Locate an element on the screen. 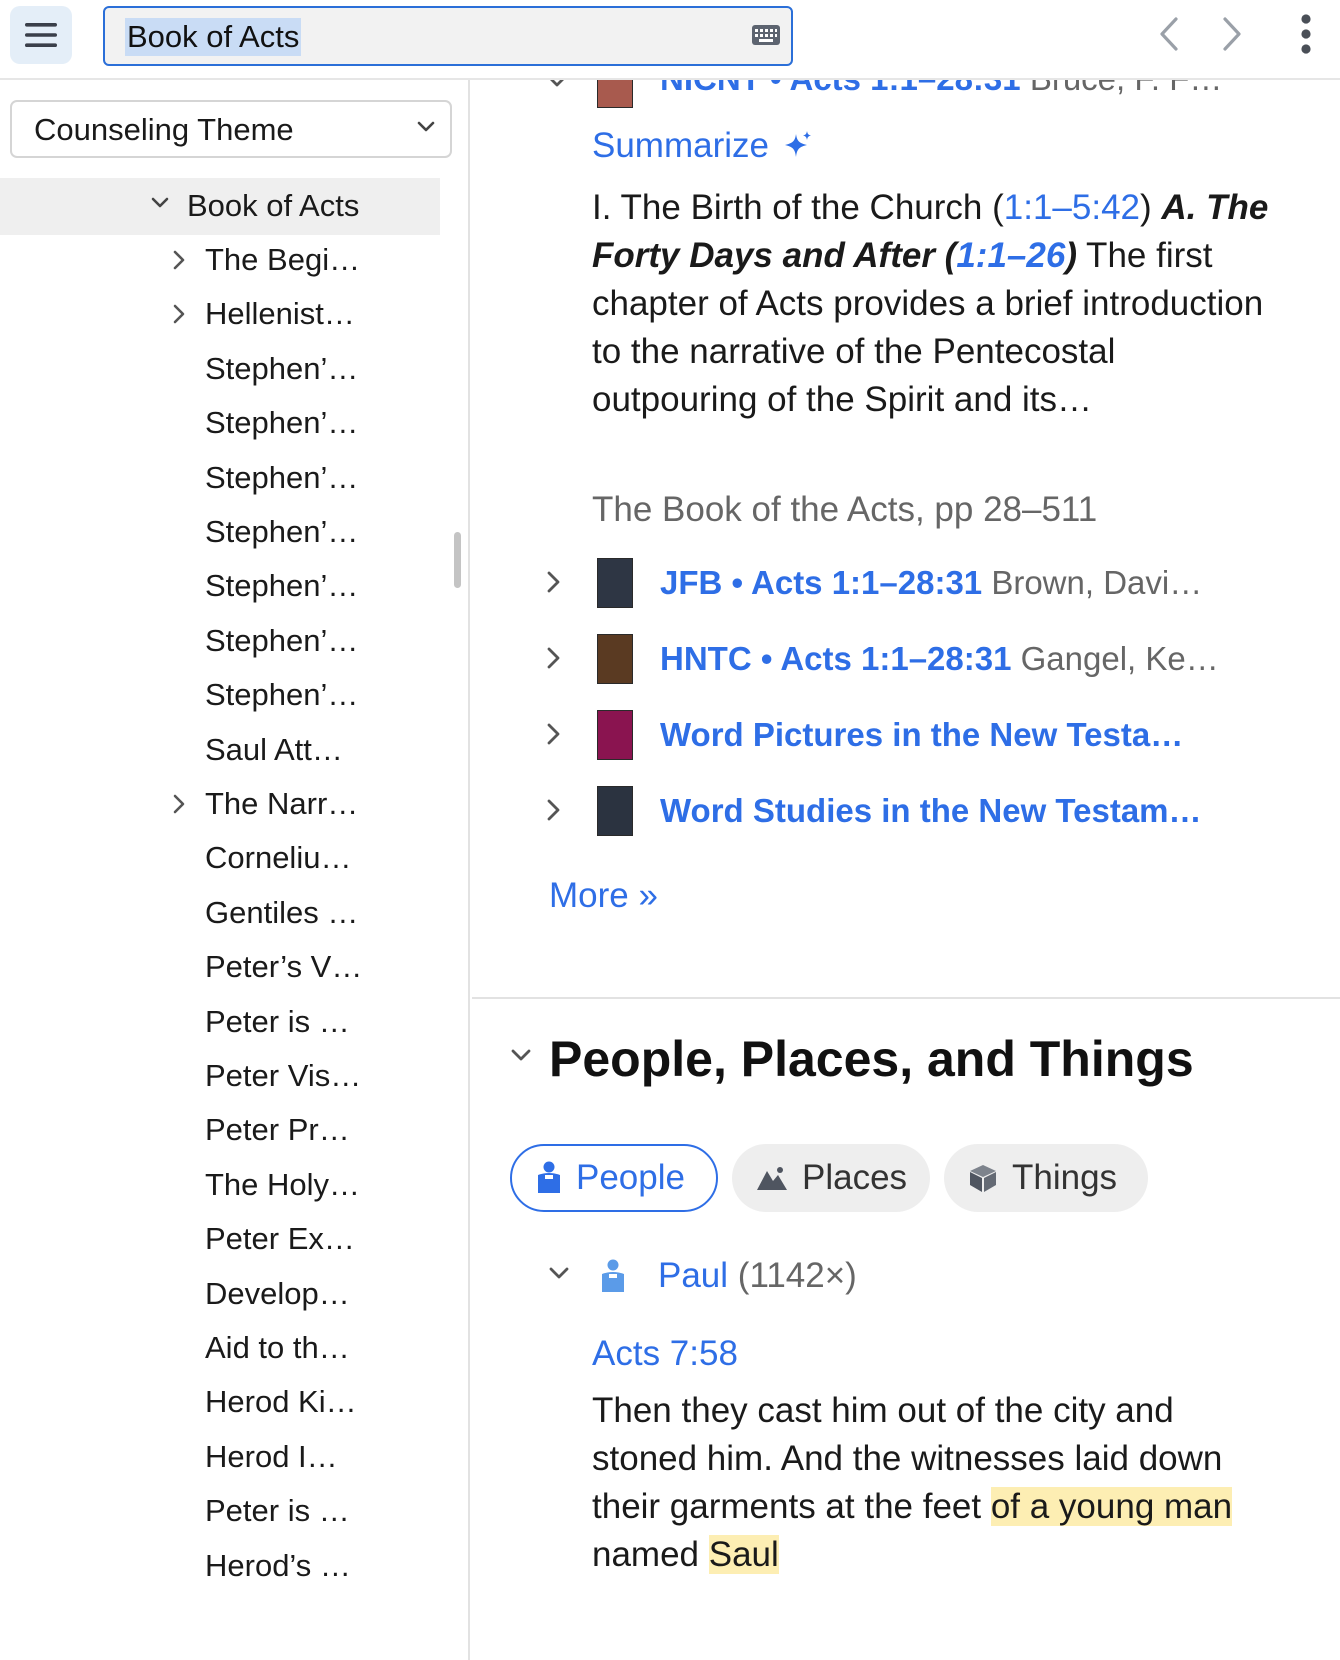 Image resolution: width=1340 pixels, height=1660 pixels. sparkle-icon is located at coordinates (797, 144).